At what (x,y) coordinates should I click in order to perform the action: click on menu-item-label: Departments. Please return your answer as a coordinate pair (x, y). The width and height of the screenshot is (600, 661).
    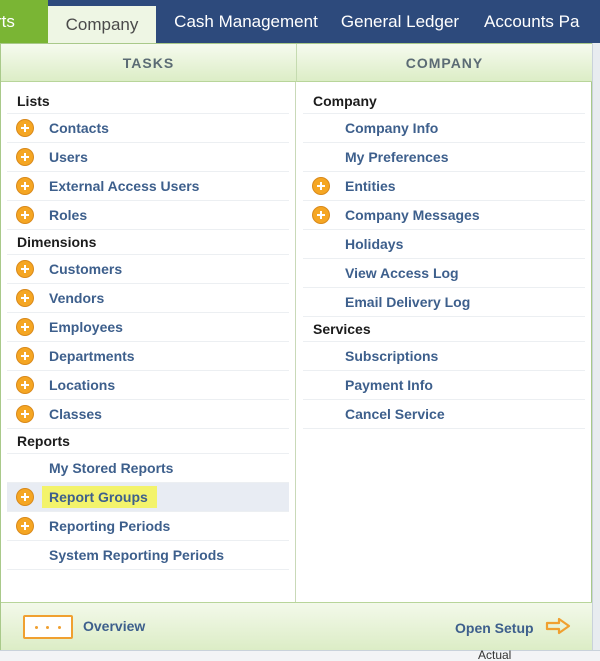
    Looking at the image, I should click on (92, 356).